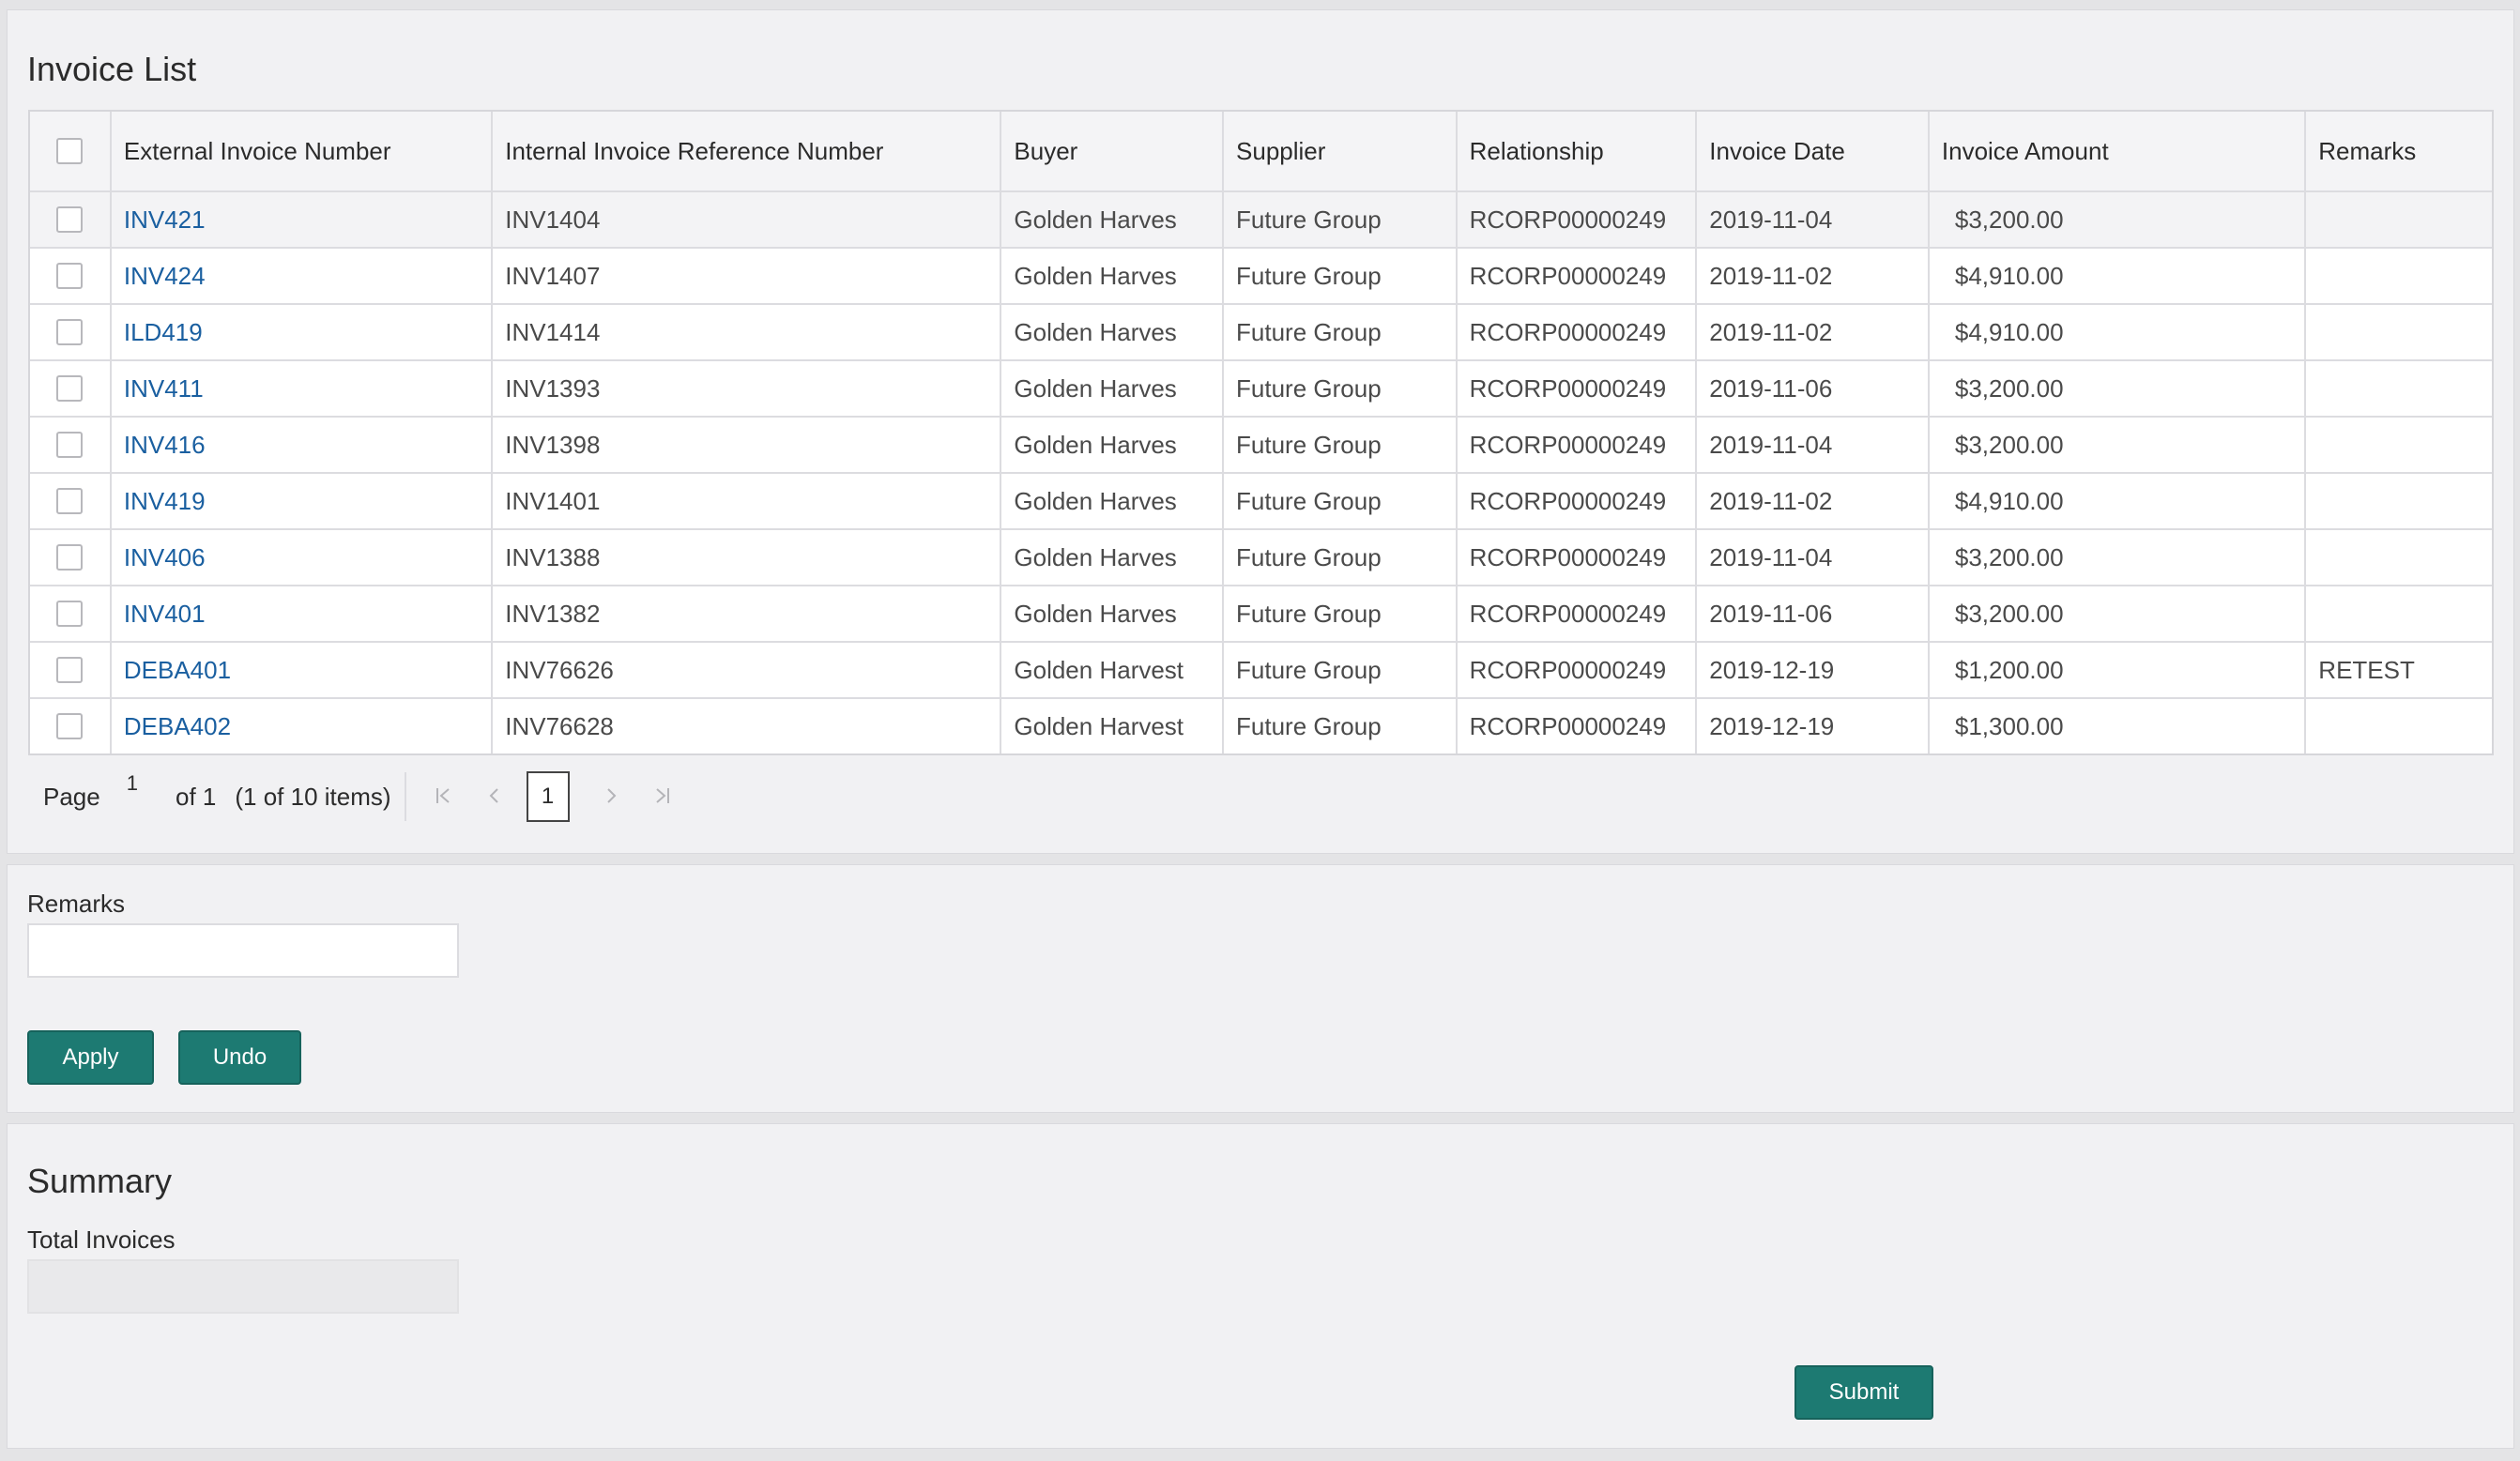 This screenshot has width=2520, height=1461. I want to click on invoice-amount-cell: $1,300.00, so click(2115, 726).